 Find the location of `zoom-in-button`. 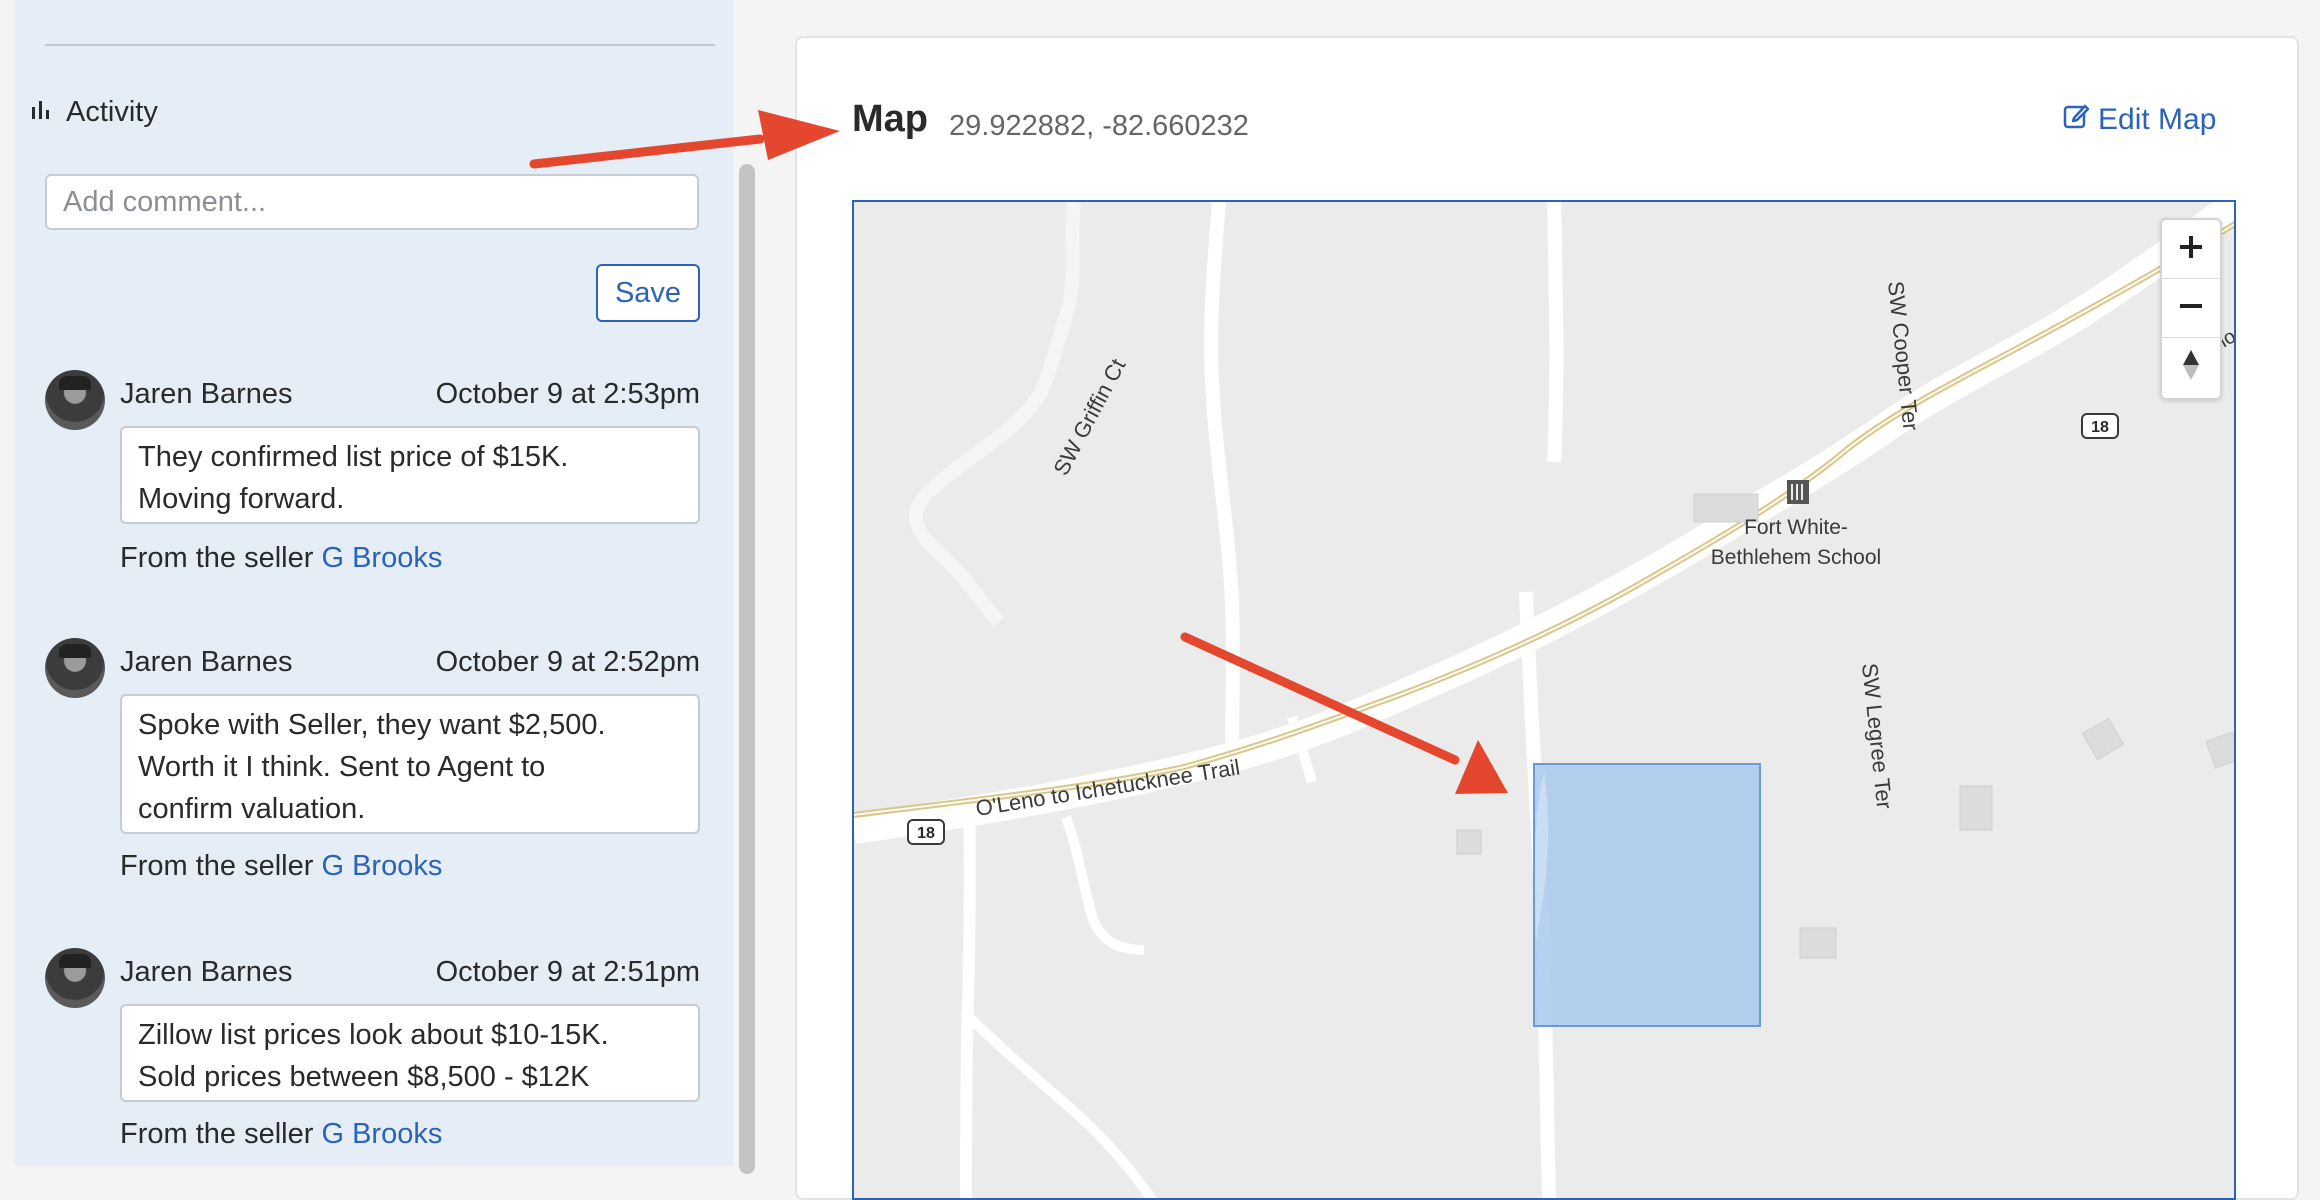

zoom-in-button is located at coordinates (2191, 249).